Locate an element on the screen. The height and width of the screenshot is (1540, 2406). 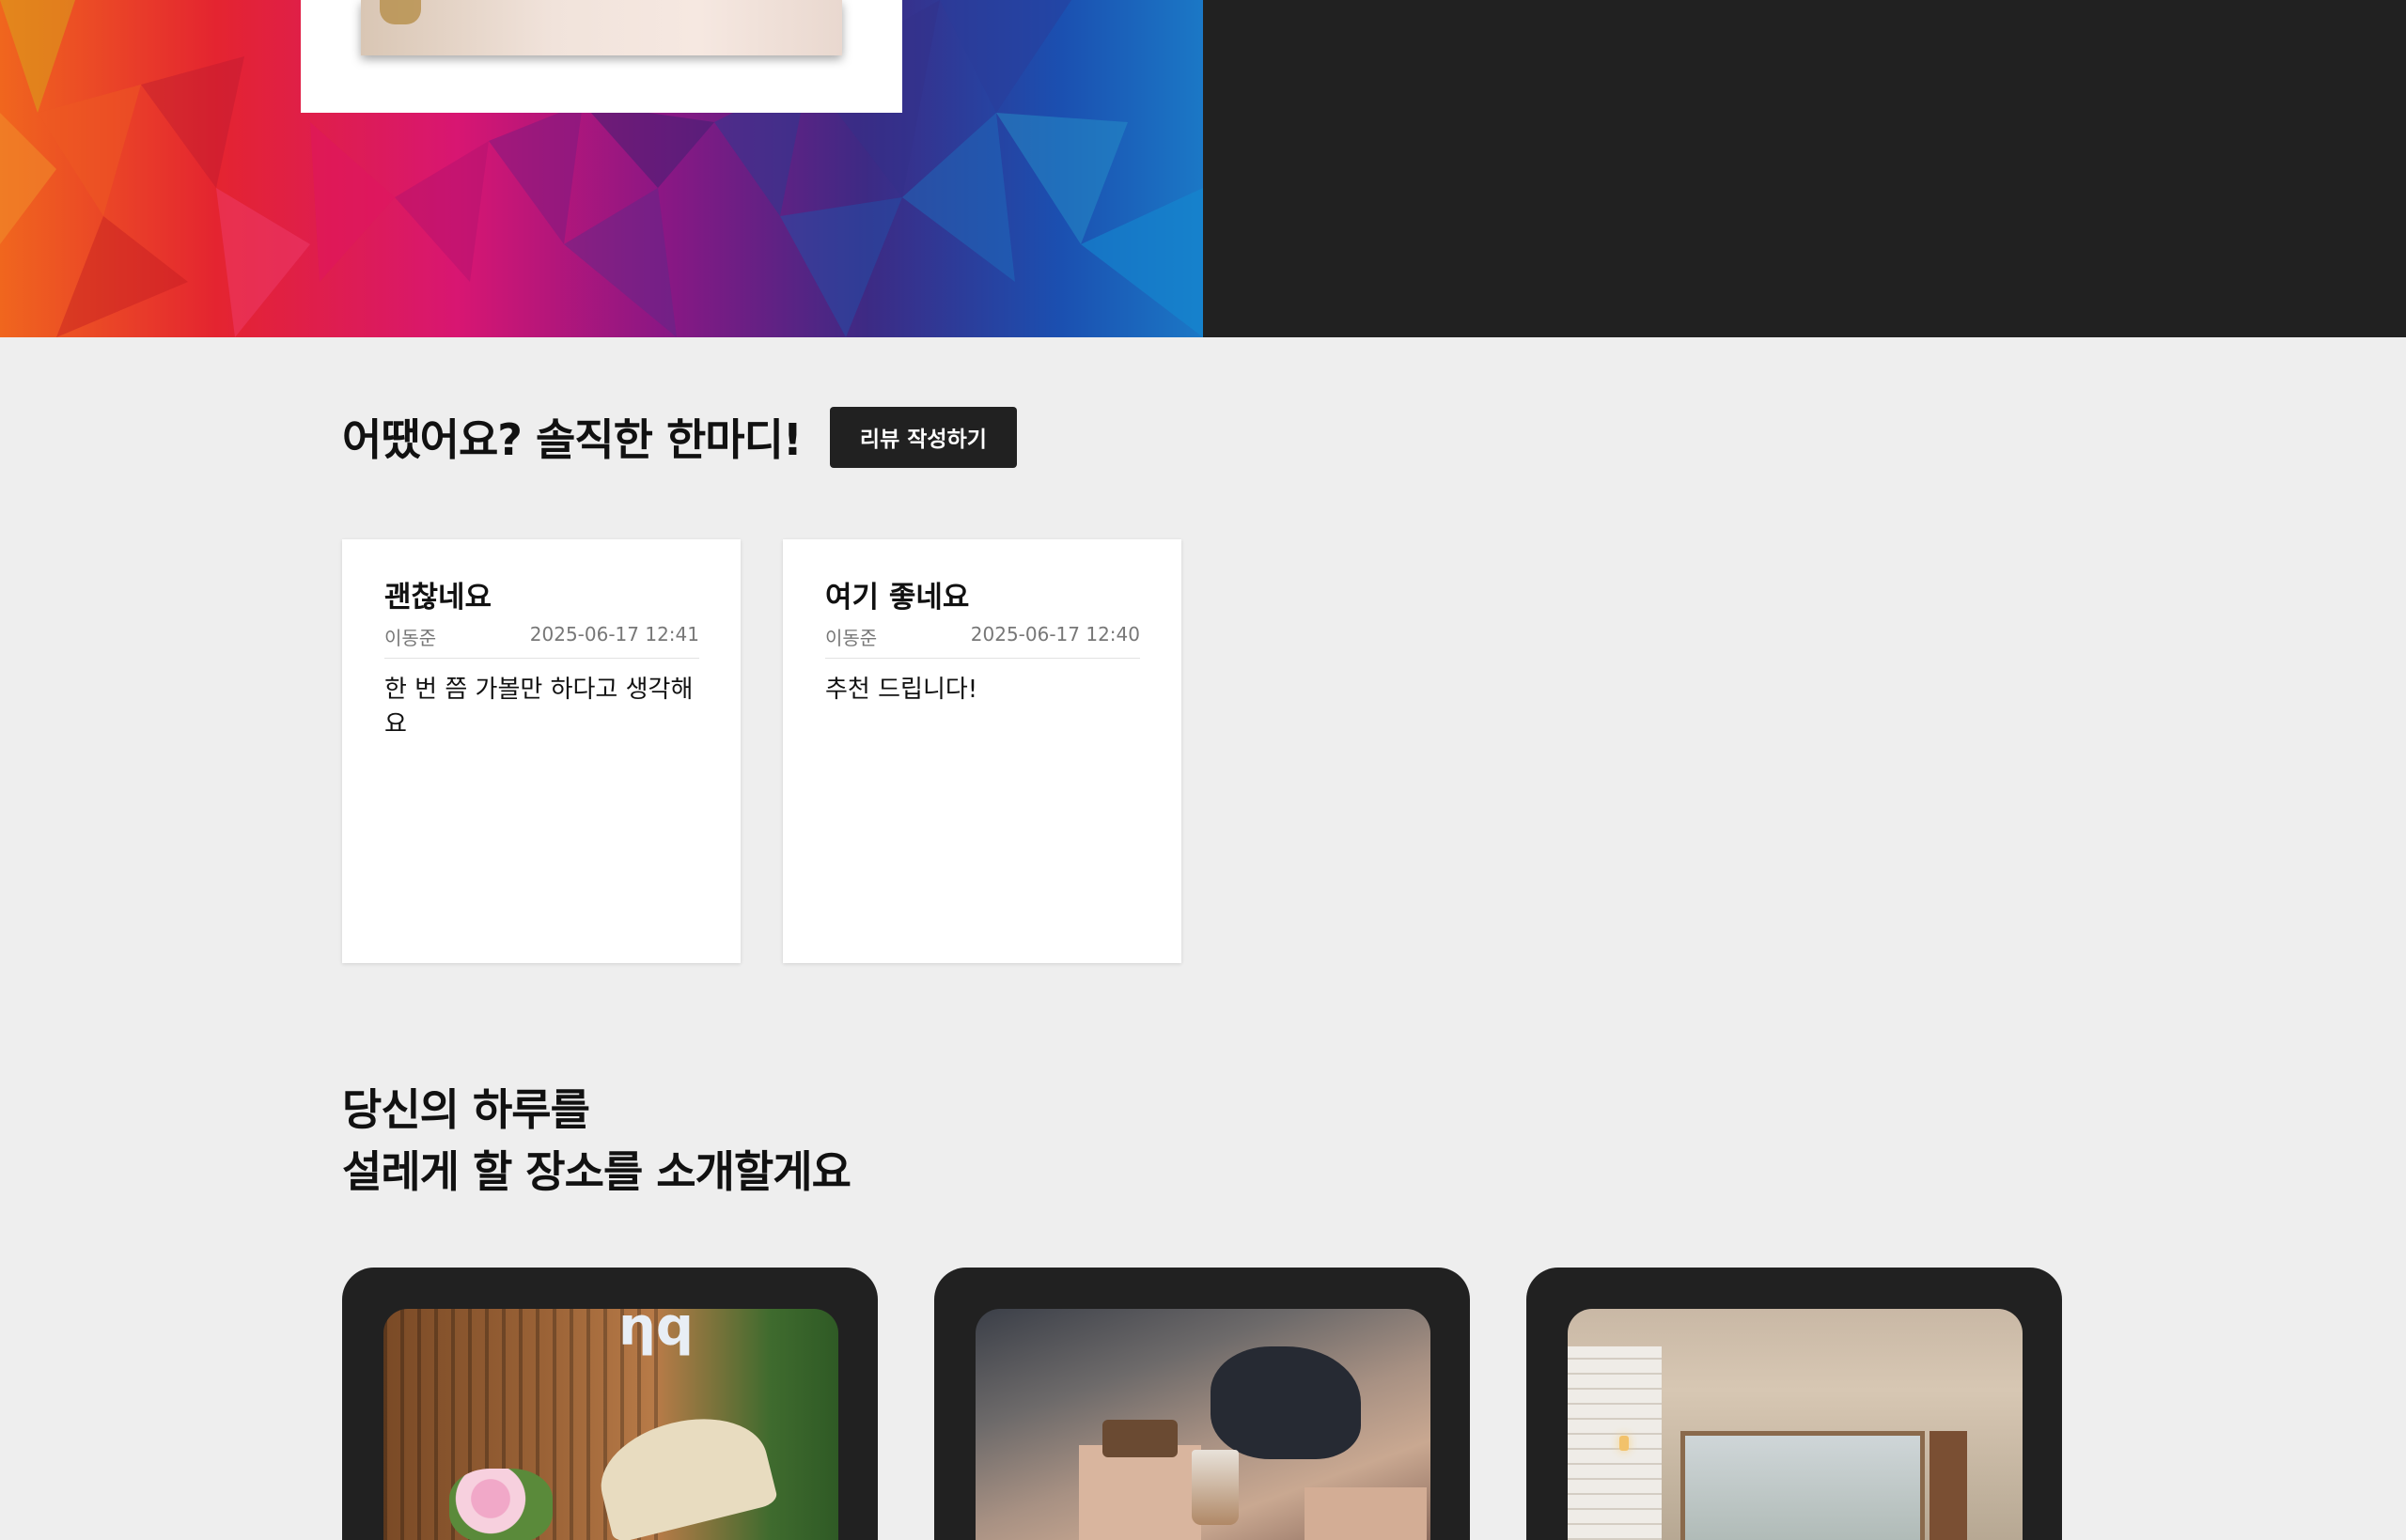
review-title: 여기 좋네요 is located at coordinates (897, 597).